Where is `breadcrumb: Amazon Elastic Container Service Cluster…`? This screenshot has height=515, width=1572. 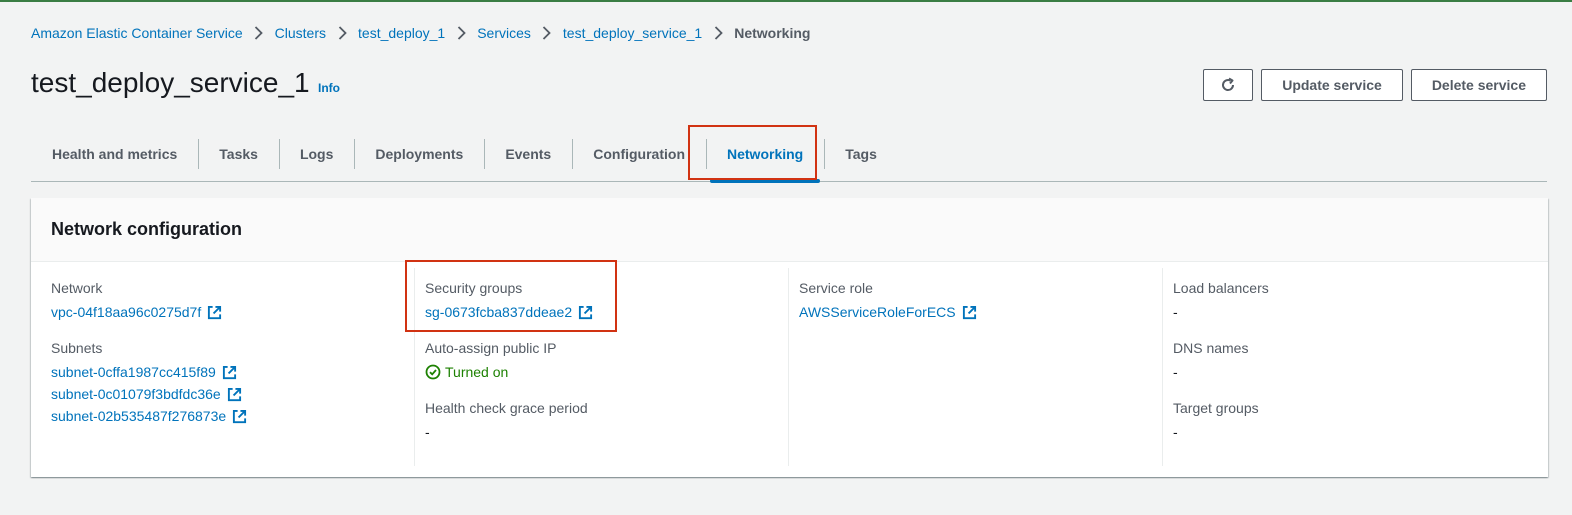
breadcrumb: Amazon Elastic Container Service Cluster… is located at coordinates (420, 33).